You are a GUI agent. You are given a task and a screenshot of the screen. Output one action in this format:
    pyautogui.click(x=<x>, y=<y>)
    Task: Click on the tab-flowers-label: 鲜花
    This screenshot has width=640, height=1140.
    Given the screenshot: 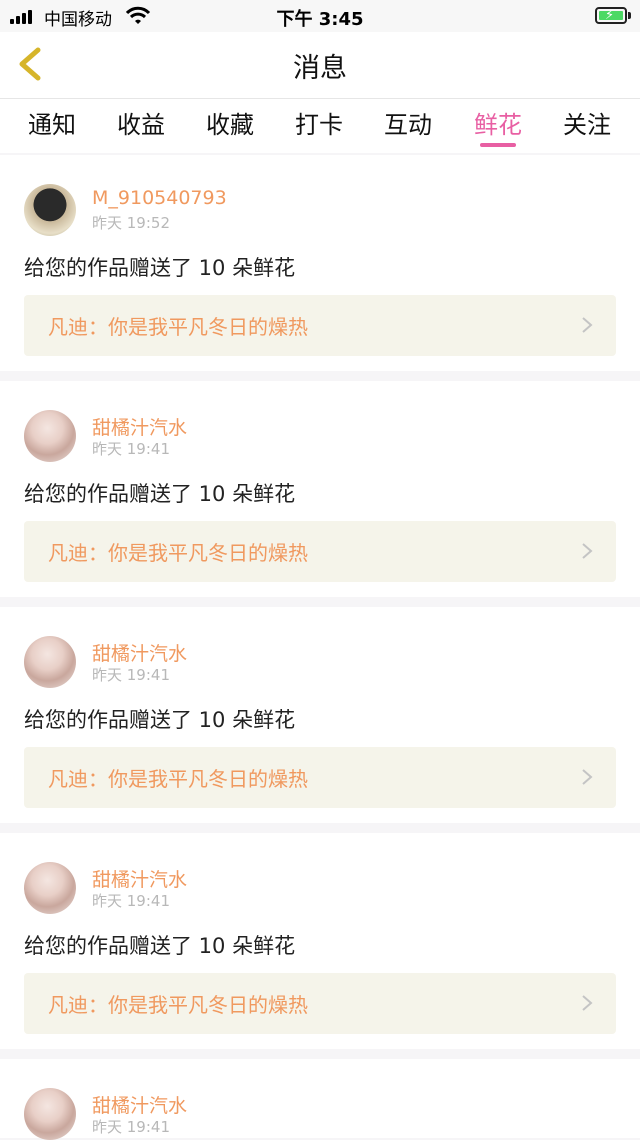 What is the action you would take?
    pyautogui.click(x=498, y=125)
    